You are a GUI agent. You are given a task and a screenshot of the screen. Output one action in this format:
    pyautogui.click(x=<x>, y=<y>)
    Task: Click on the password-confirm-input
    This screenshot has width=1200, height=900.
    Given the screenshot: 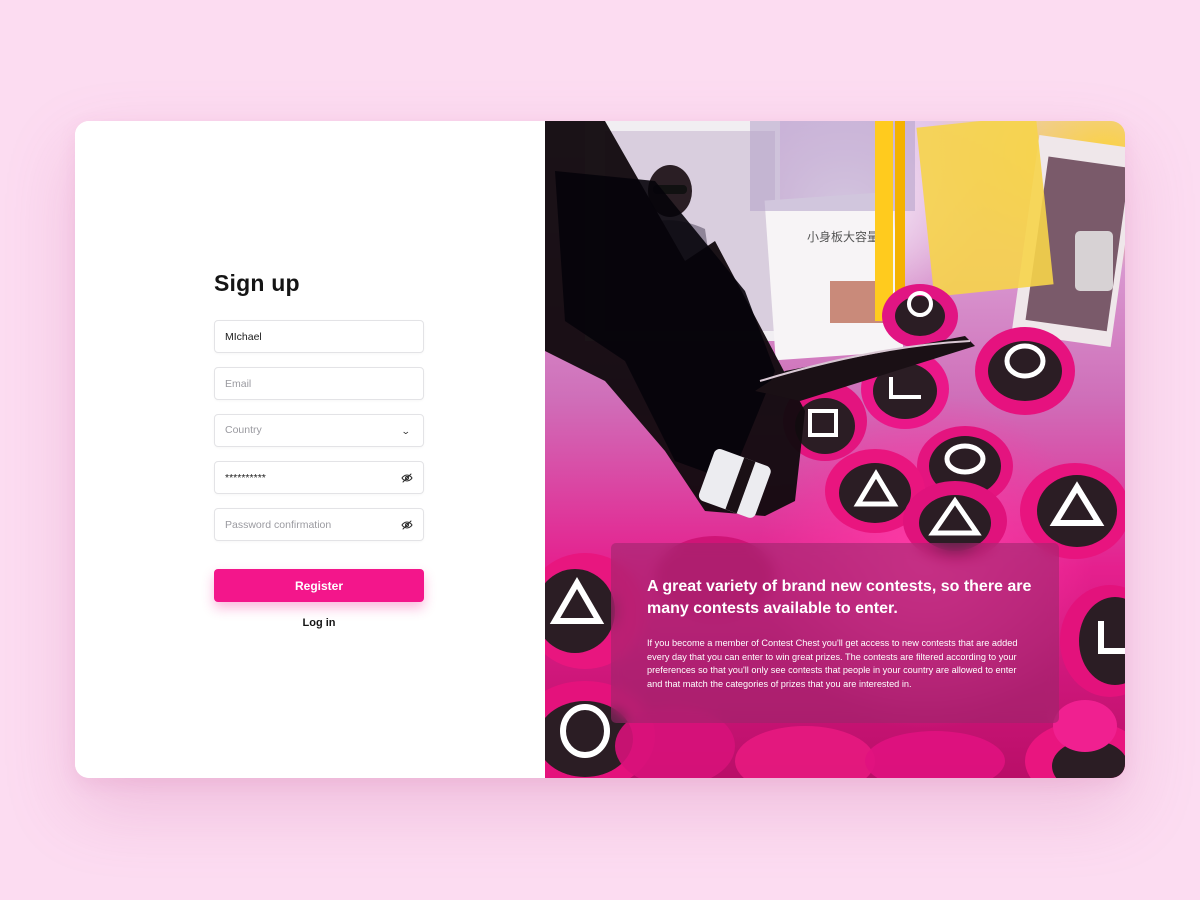 What is the action you would take?
    pyautogui.click(x=319, y=524)
    